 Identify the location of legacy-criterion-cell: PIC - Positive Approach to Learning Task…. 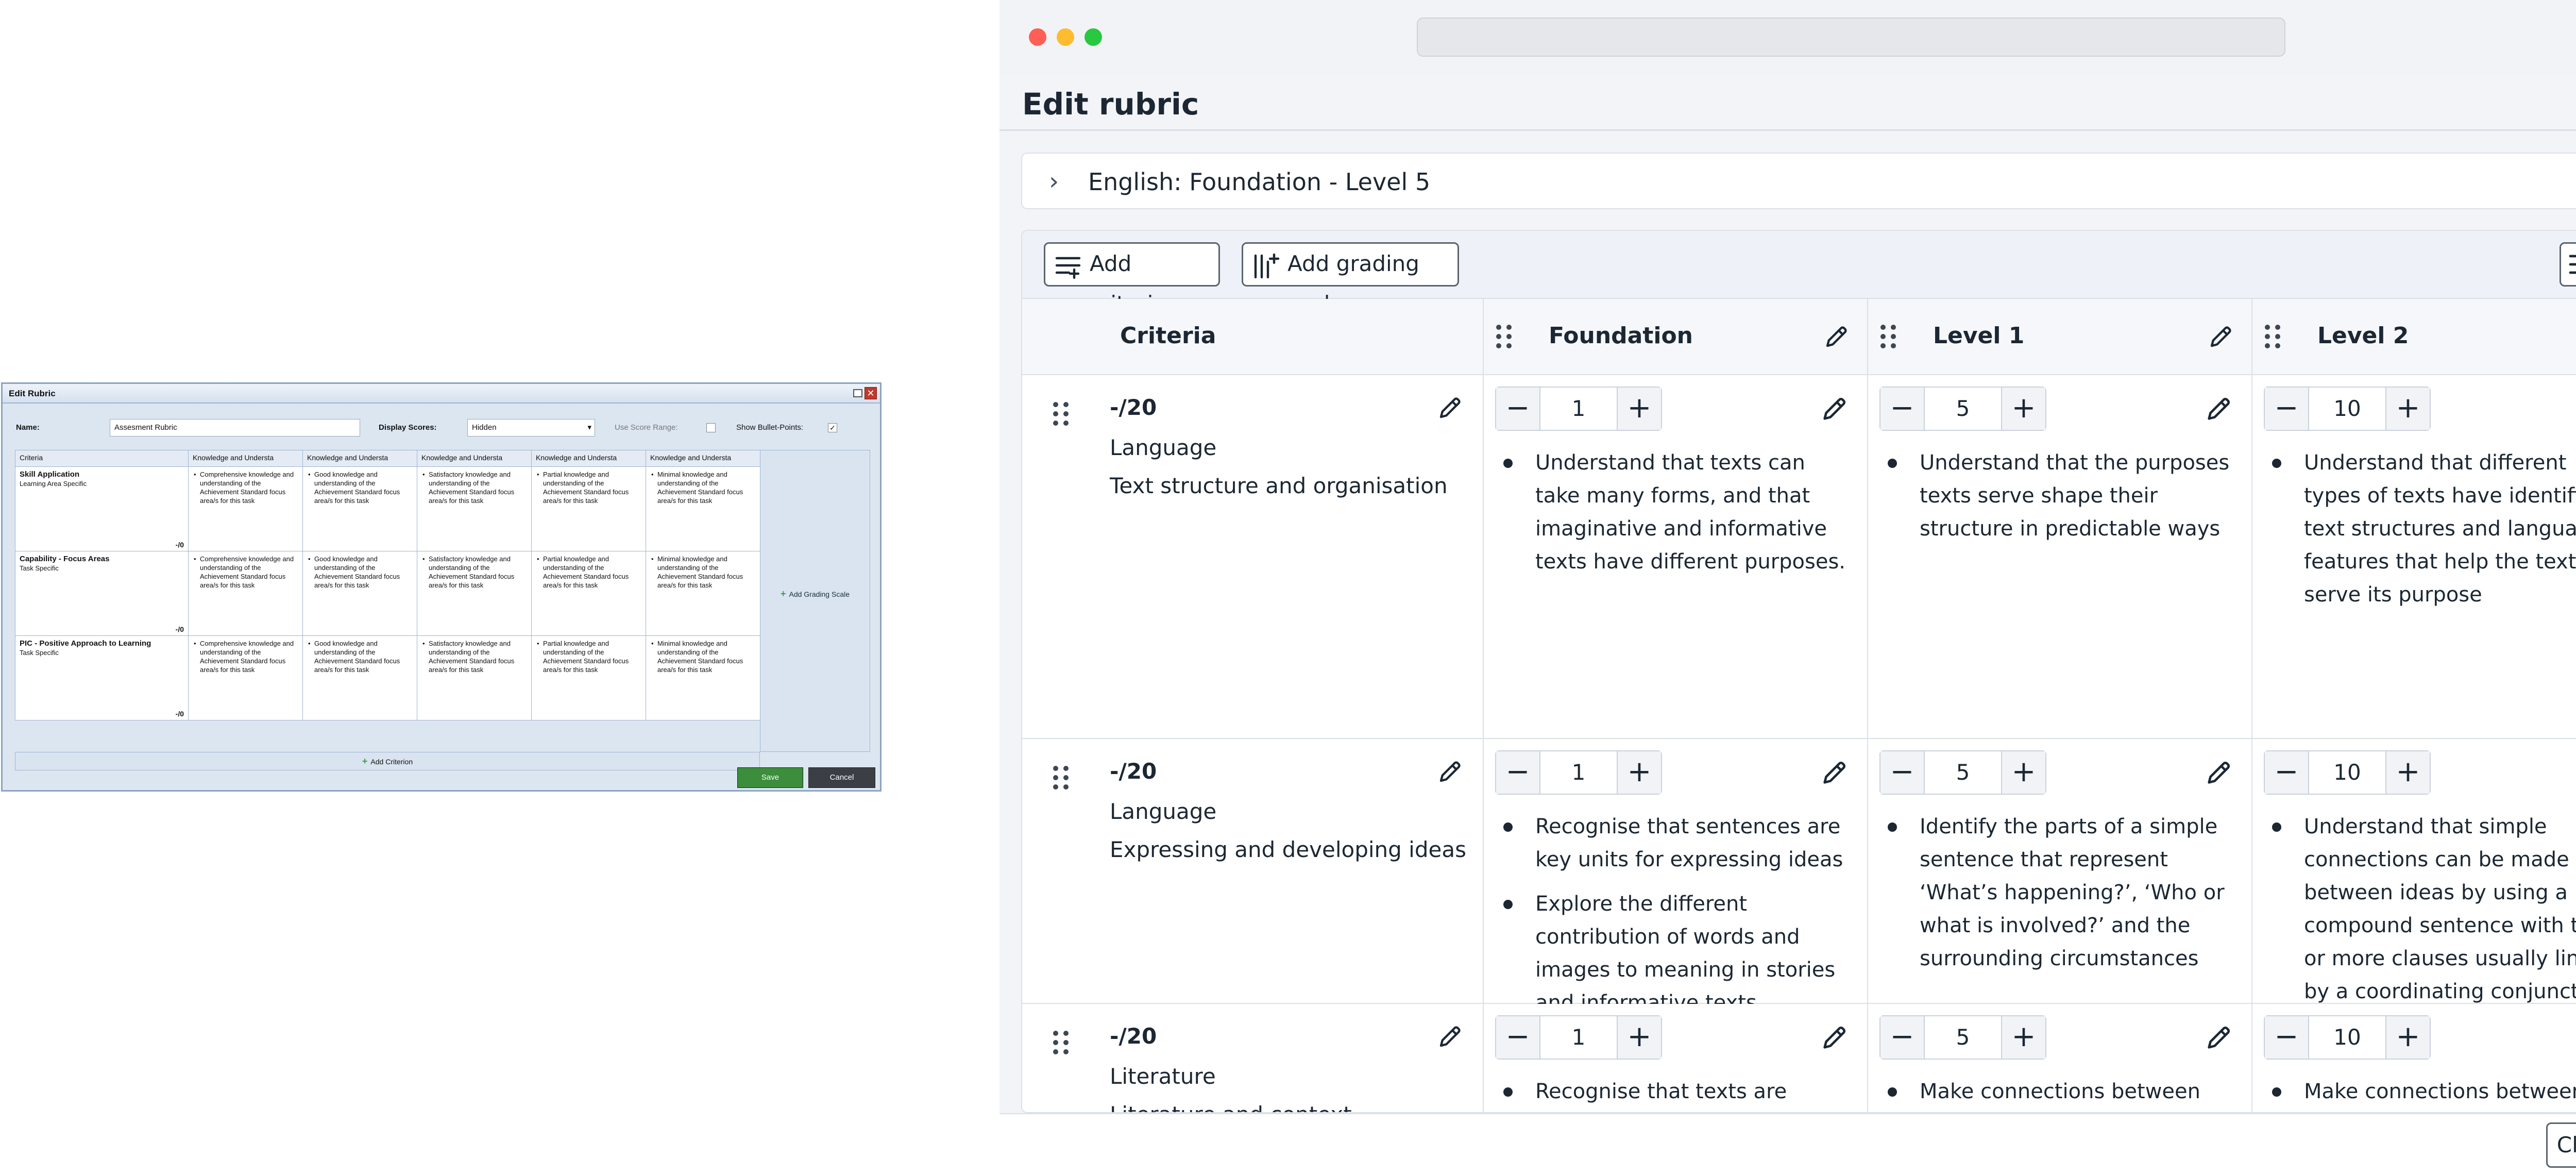
(102, 677).